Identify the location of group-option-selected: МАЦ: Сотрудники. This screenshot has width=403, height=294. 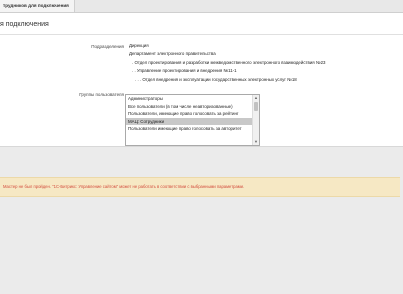
(190, 121).